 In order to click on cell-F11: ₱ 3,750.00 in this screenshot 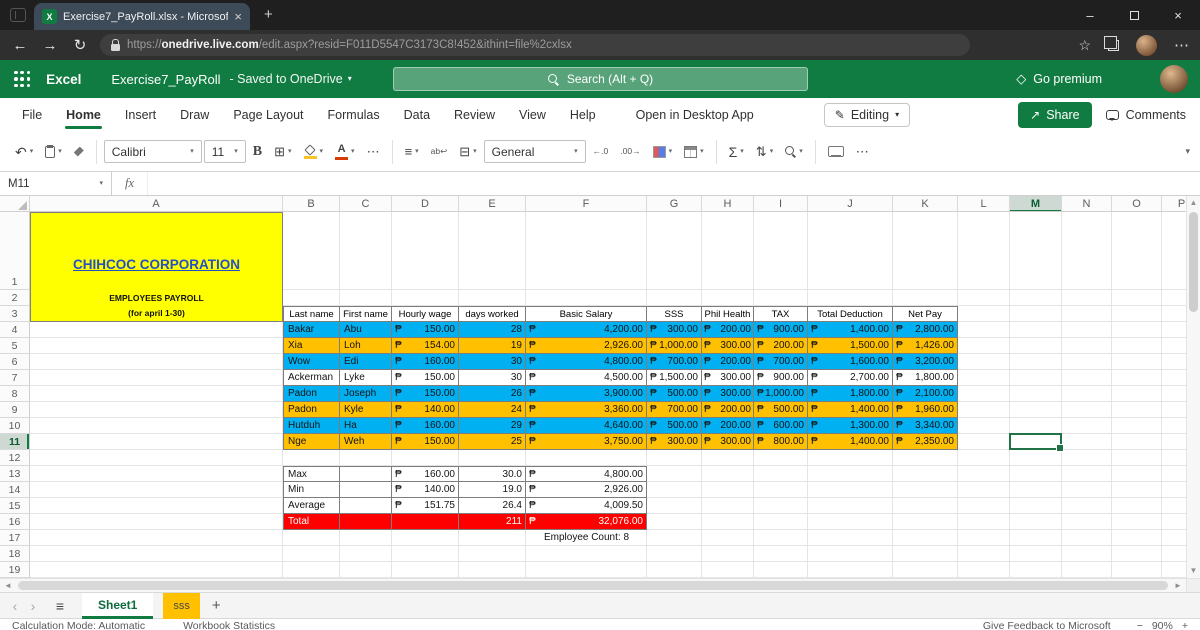, I will do `click(586, 442)`.